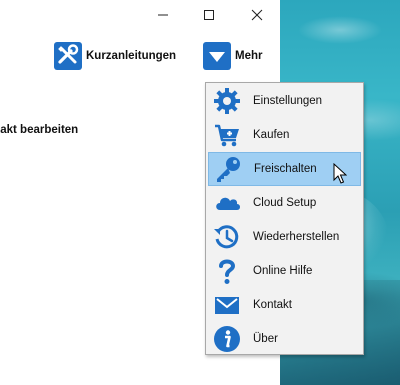 This screenshot has height=385, width=400. Describe the element at coordinates (288, 101) in the screenshot. I see `menu-item-label: Einstellungen` at that location.